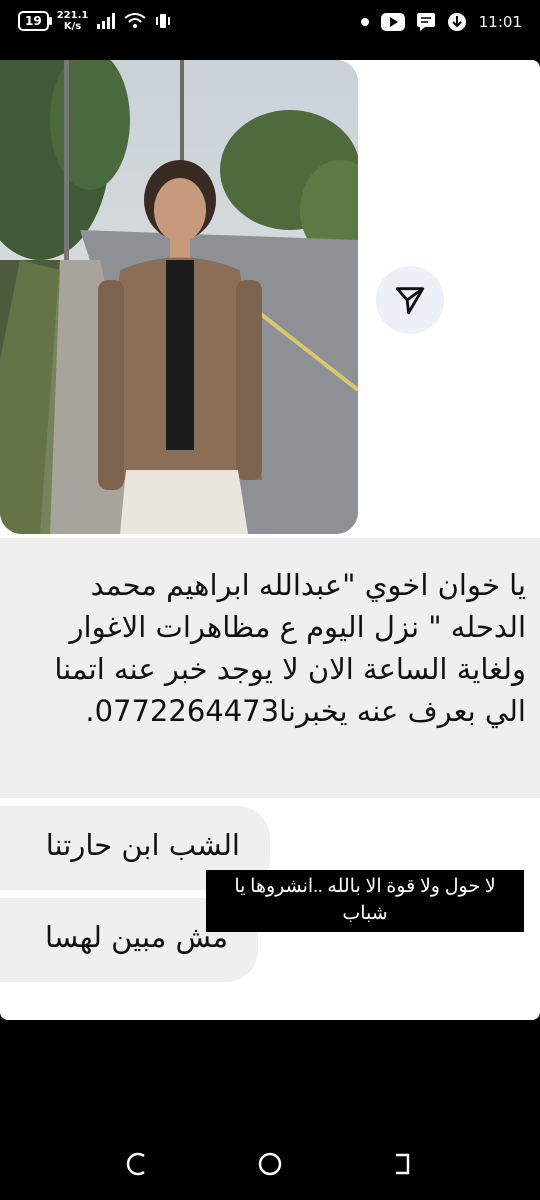  Describe the element at coordinates (270, 1164) in the screenshot. I see `home-icon` at that location.